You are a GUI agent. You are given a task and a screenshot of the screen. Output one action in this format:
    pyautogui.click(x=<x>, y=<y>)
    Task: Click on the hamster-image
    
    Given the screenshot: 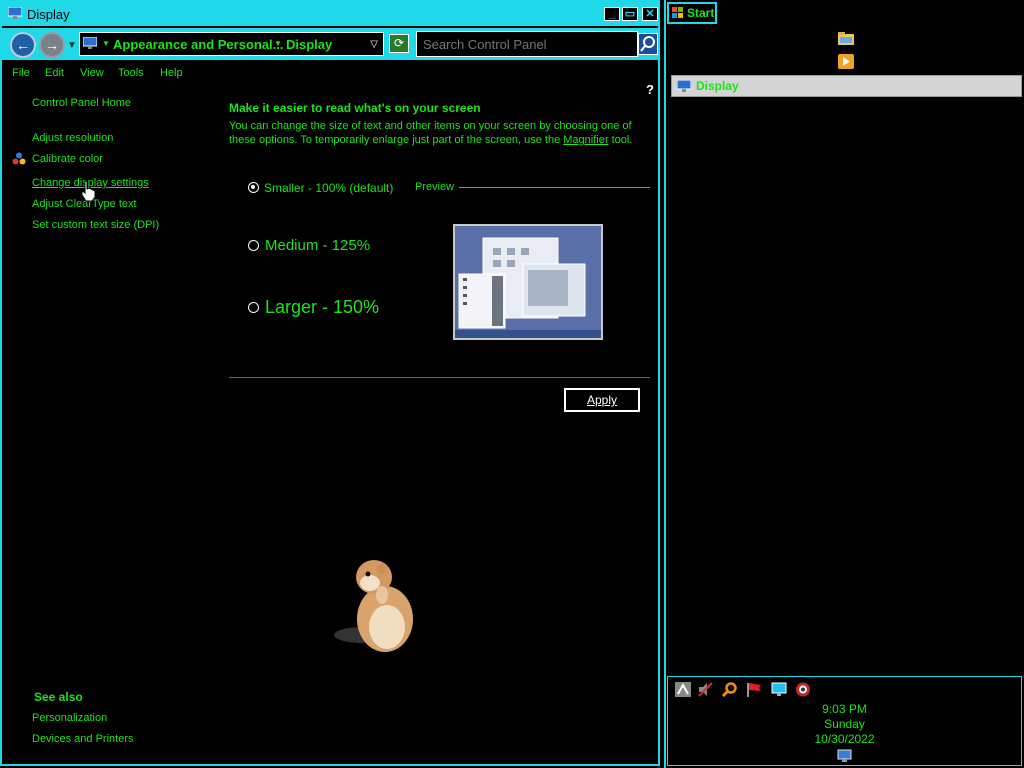 What is the action you would take?
    pyautogui.click(x=373, y=606)
    